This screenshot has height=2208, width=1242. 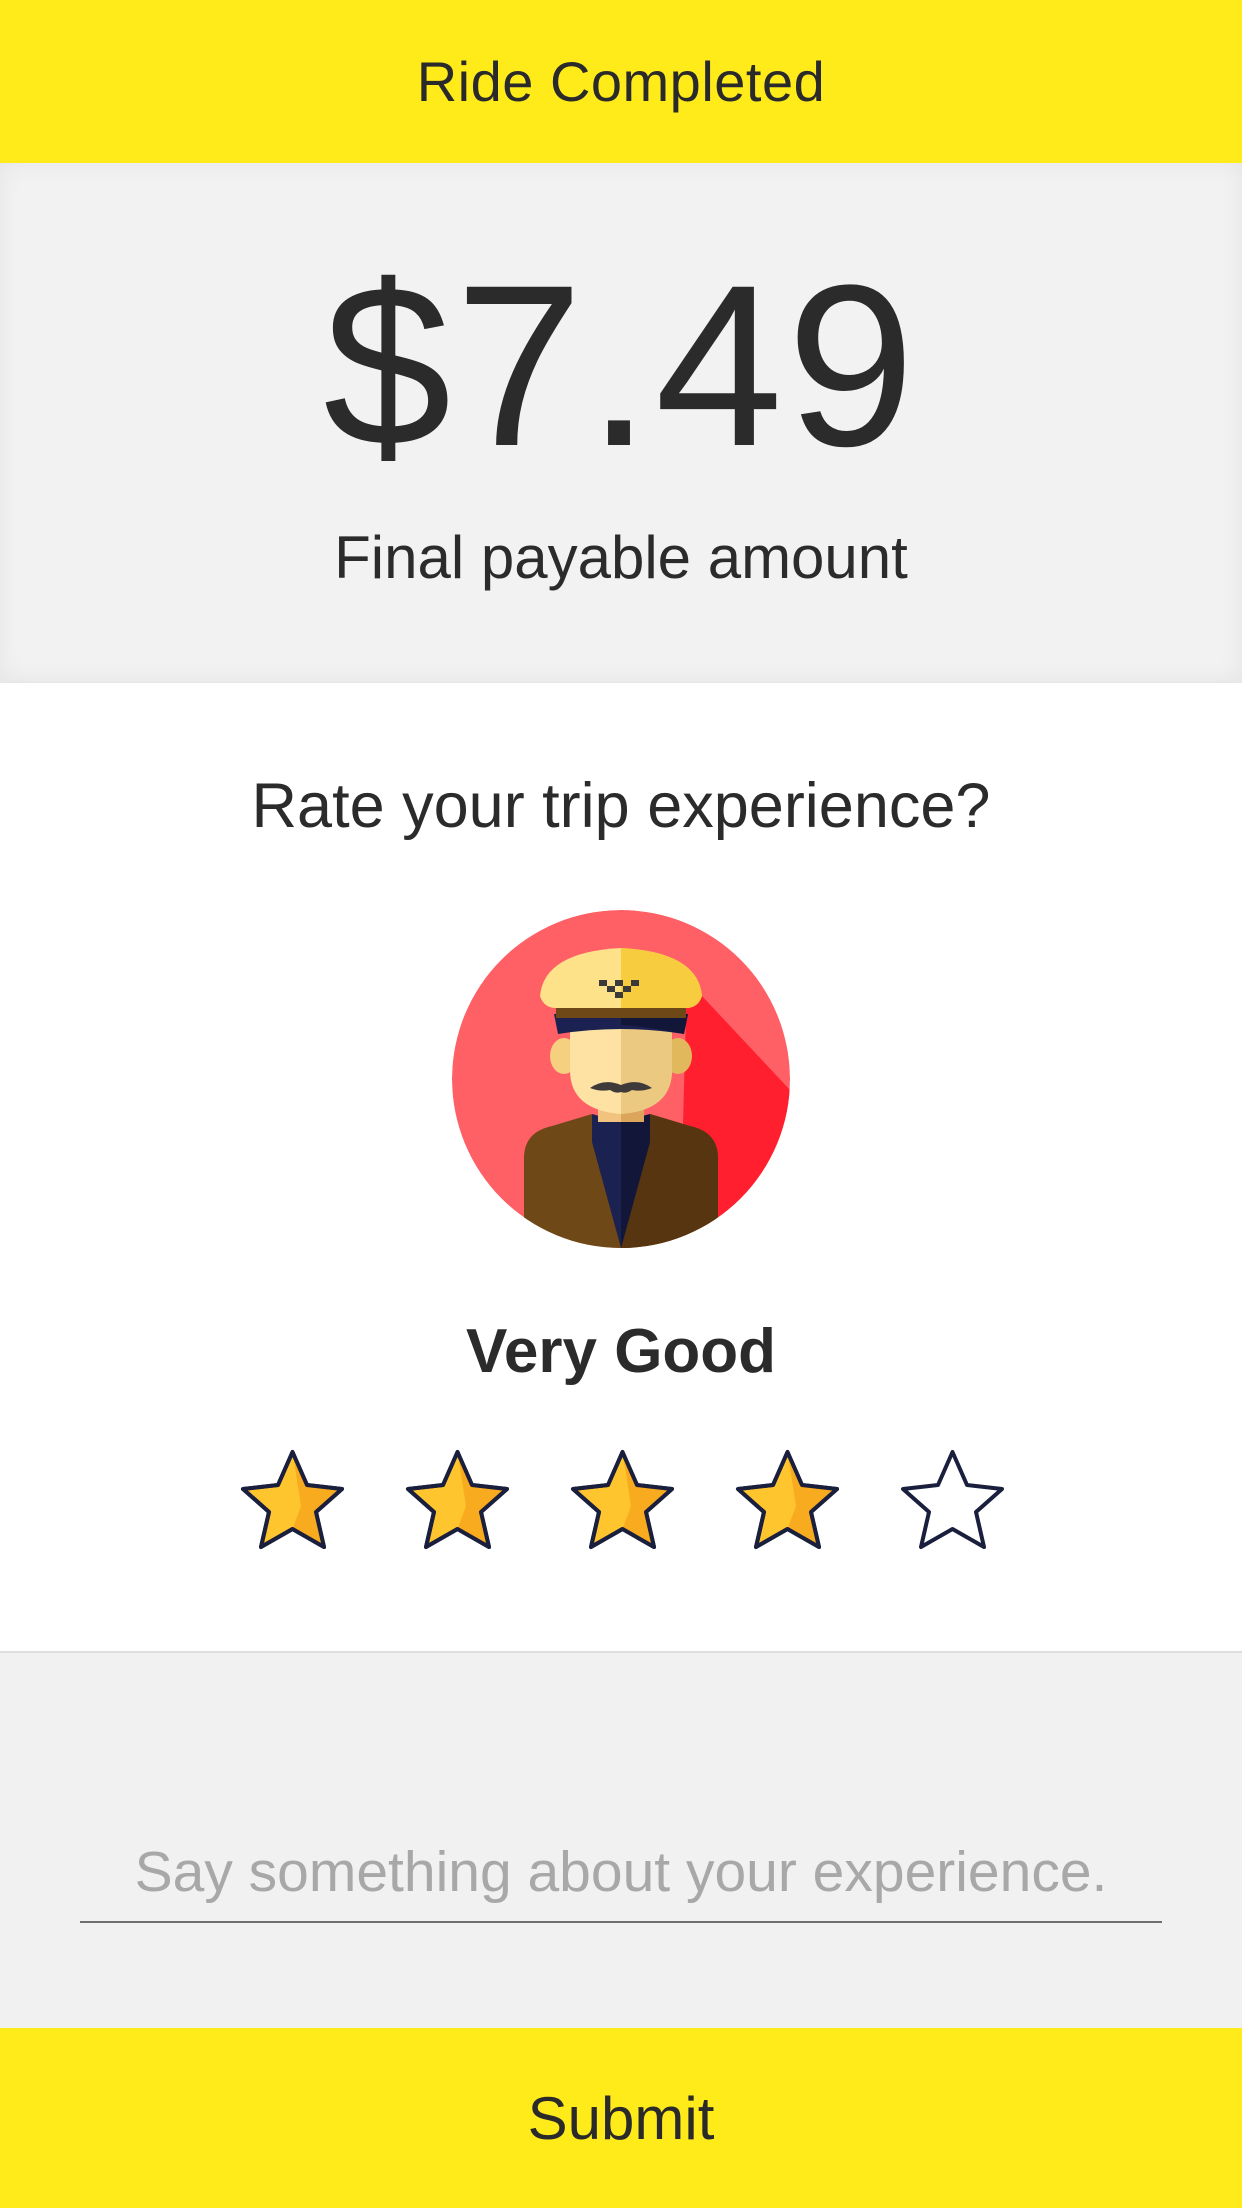 What do you see at coordinates (621, 557) in the screenshot?
I see `fare-label: Final payable amount` at bounding box center [621, 557].